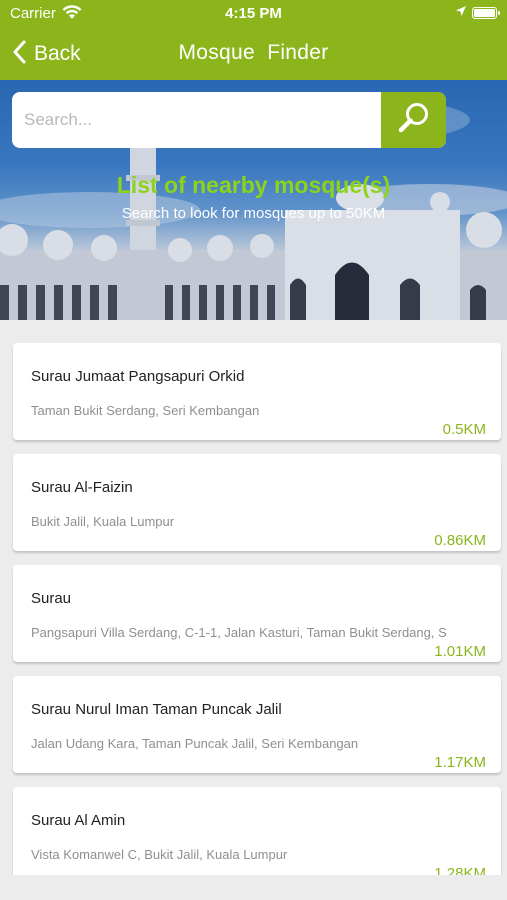  Describe the element at coordinates (253, 887) in the screenshot. I see `bottom-strip` at that location.